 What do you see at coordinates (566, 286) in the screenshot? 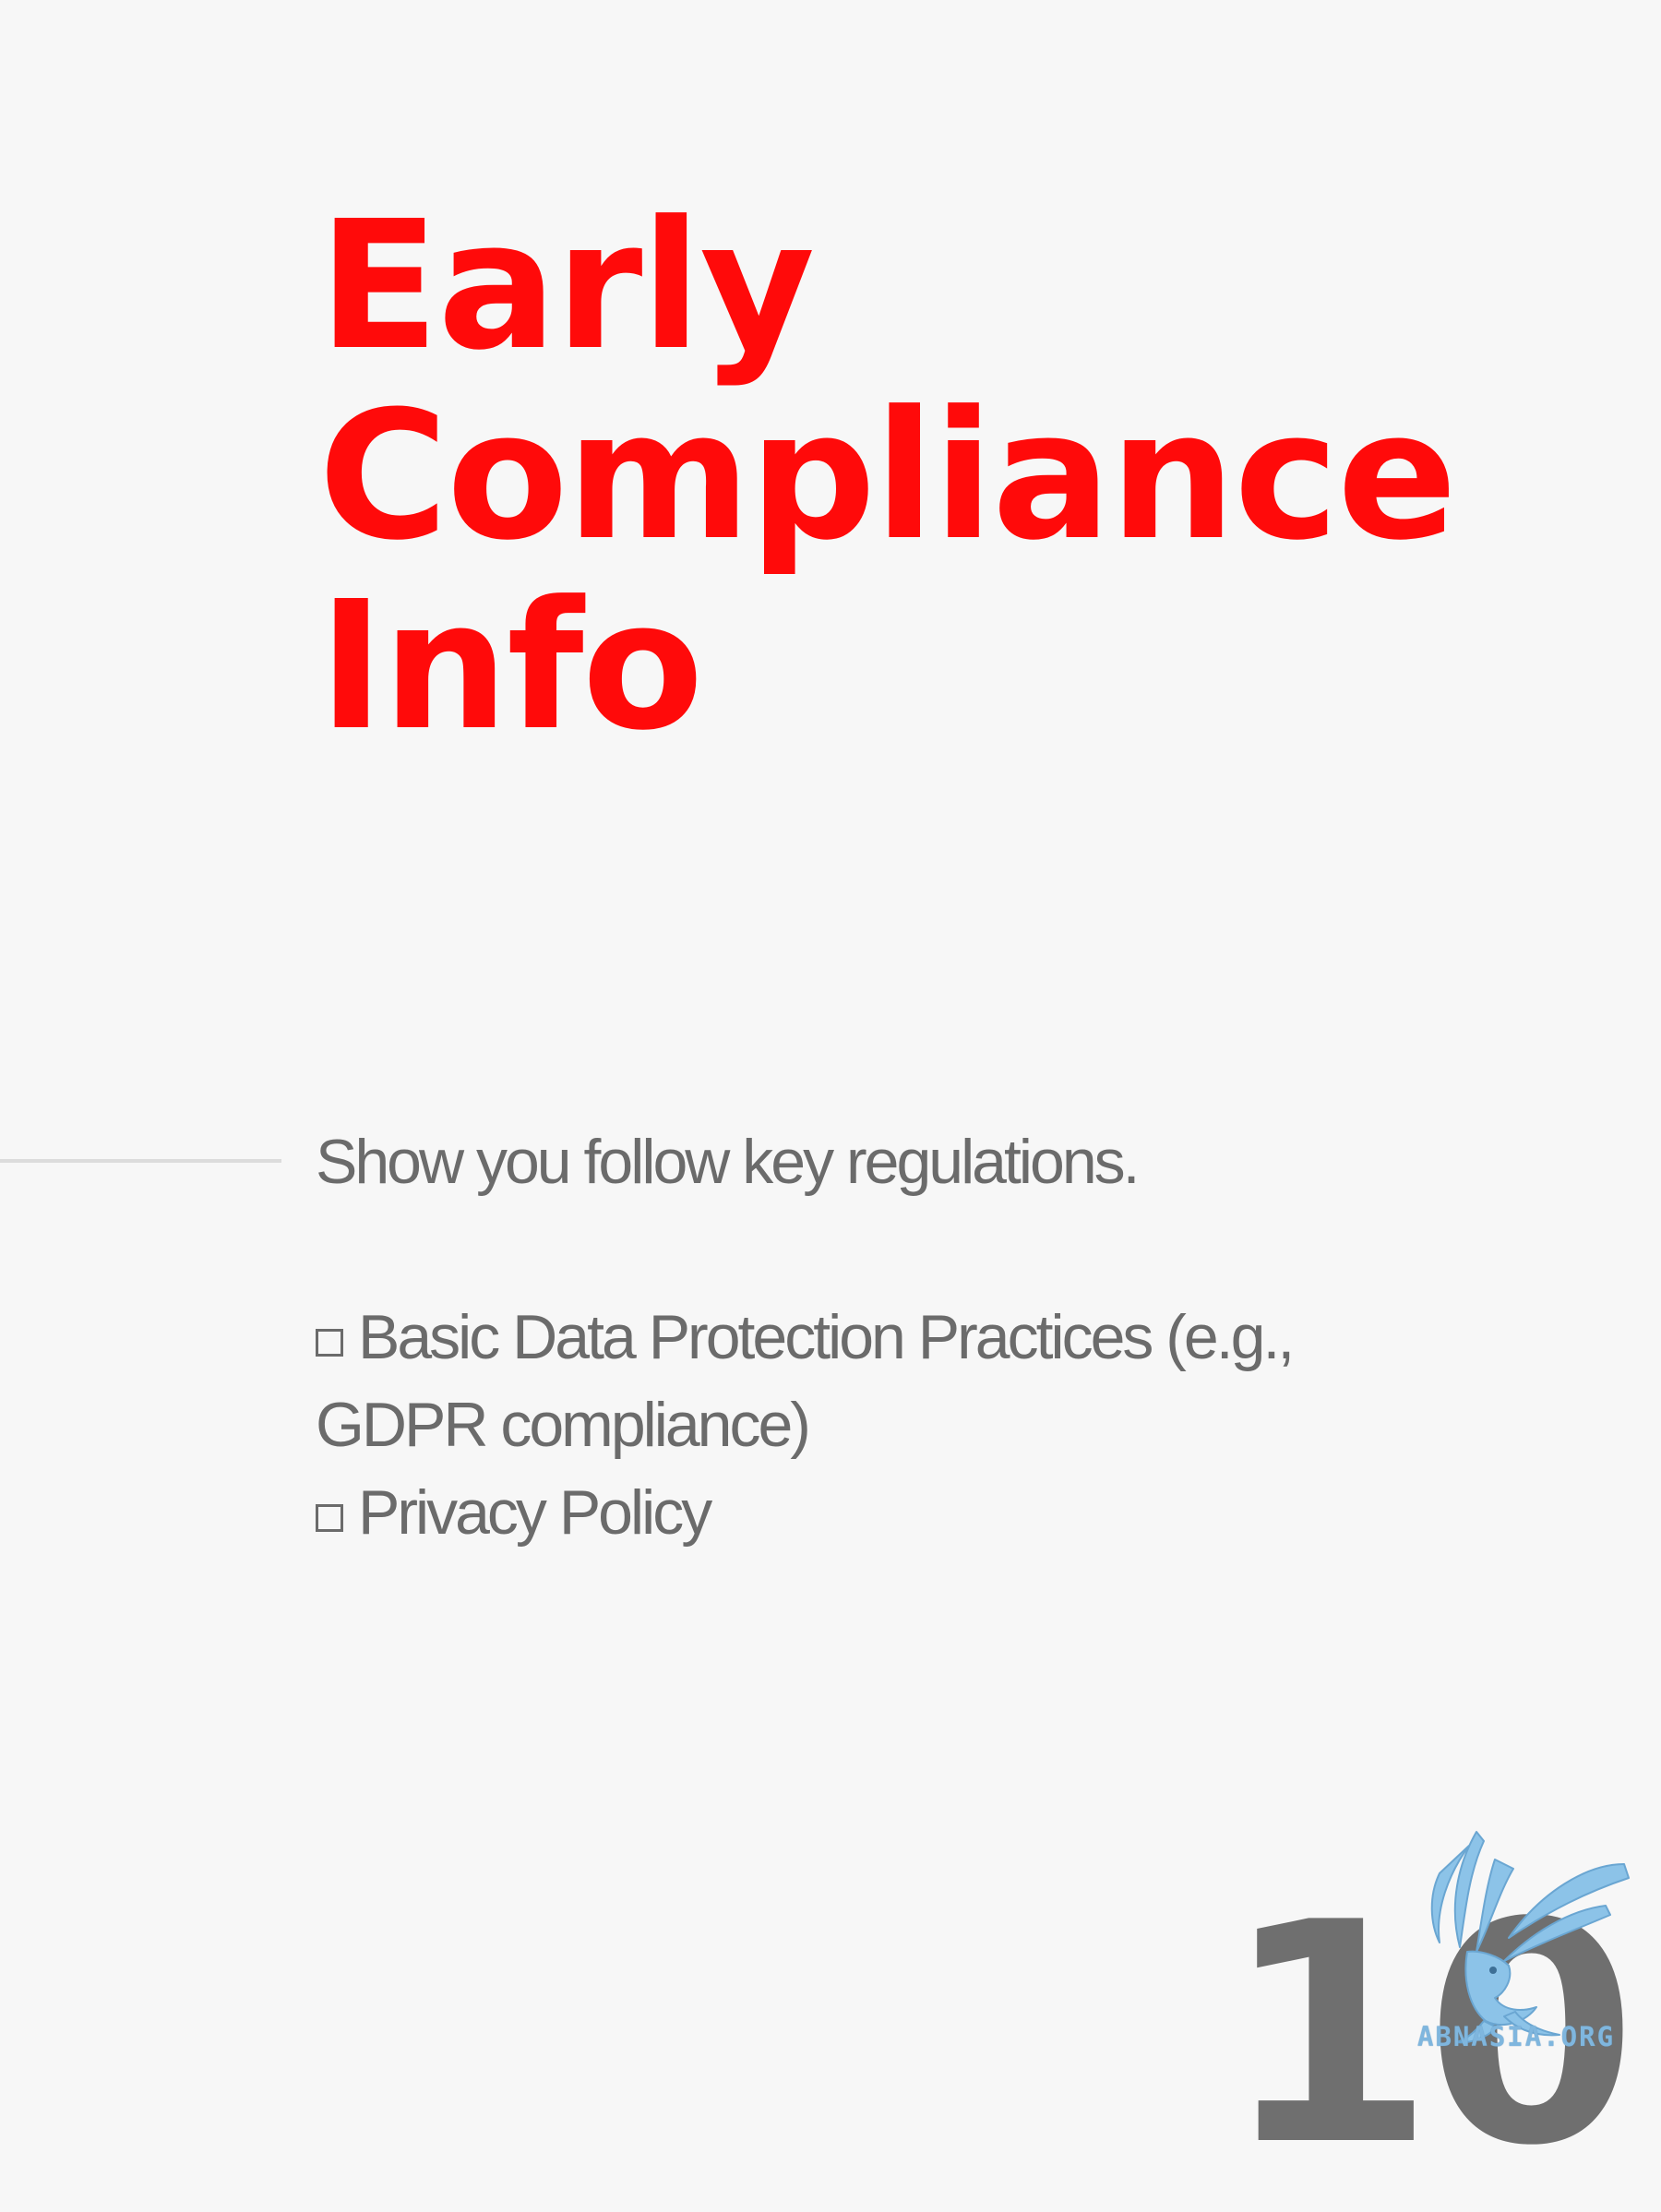
I see `title-line-1: Early` at bounding box center [566, 286].